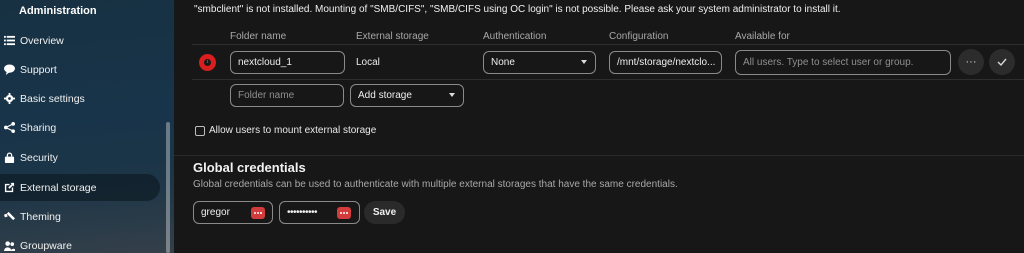  I want to click on group-icon, so click(9, 246).